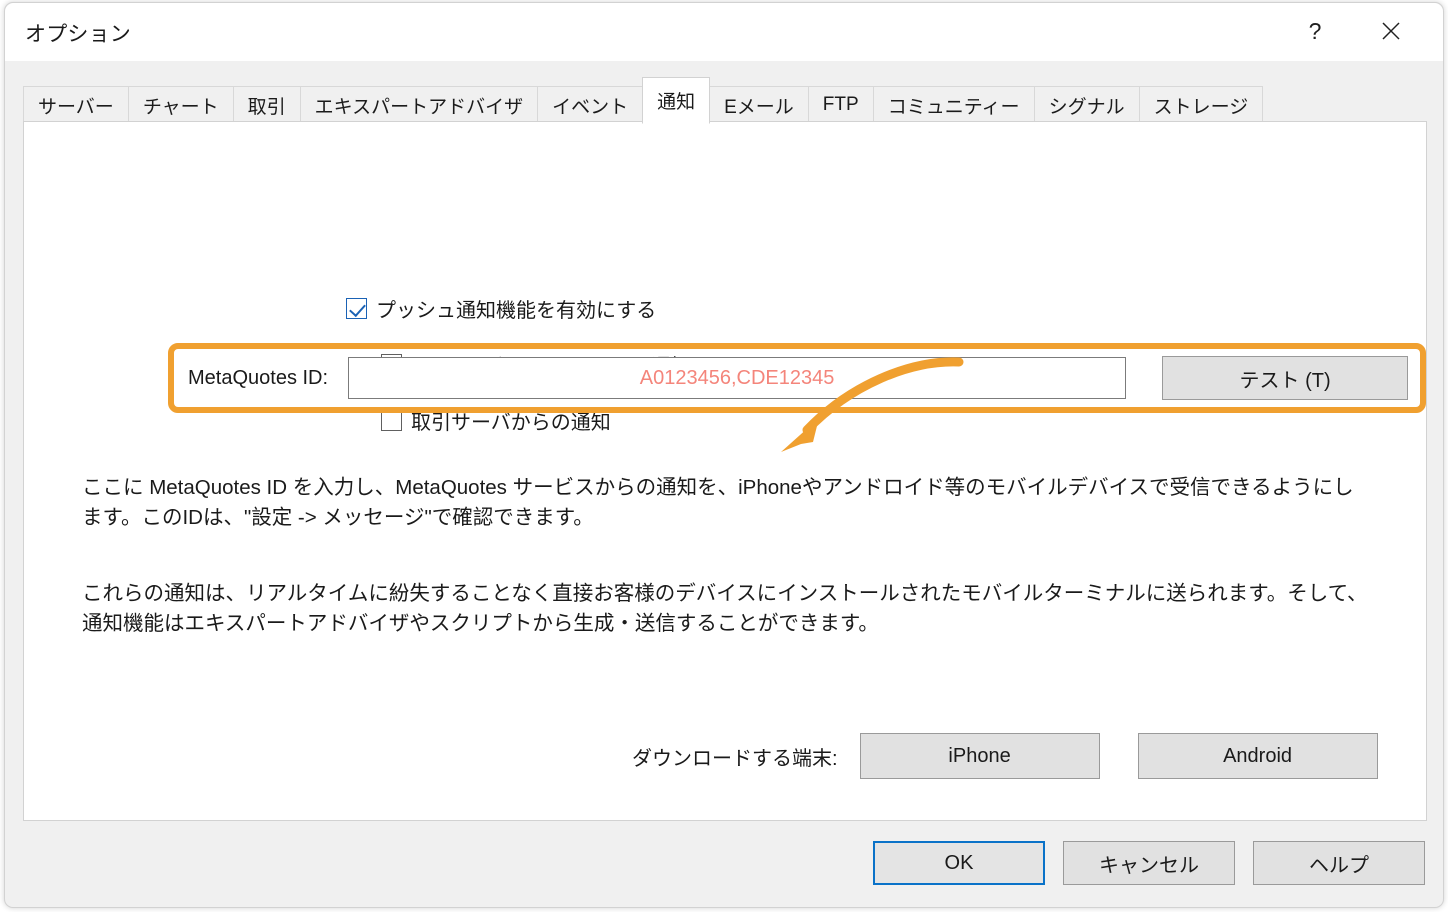 This screenshot has width=1448, height=912. I want to click on test-button: テスト (T), so click(1285, 378).